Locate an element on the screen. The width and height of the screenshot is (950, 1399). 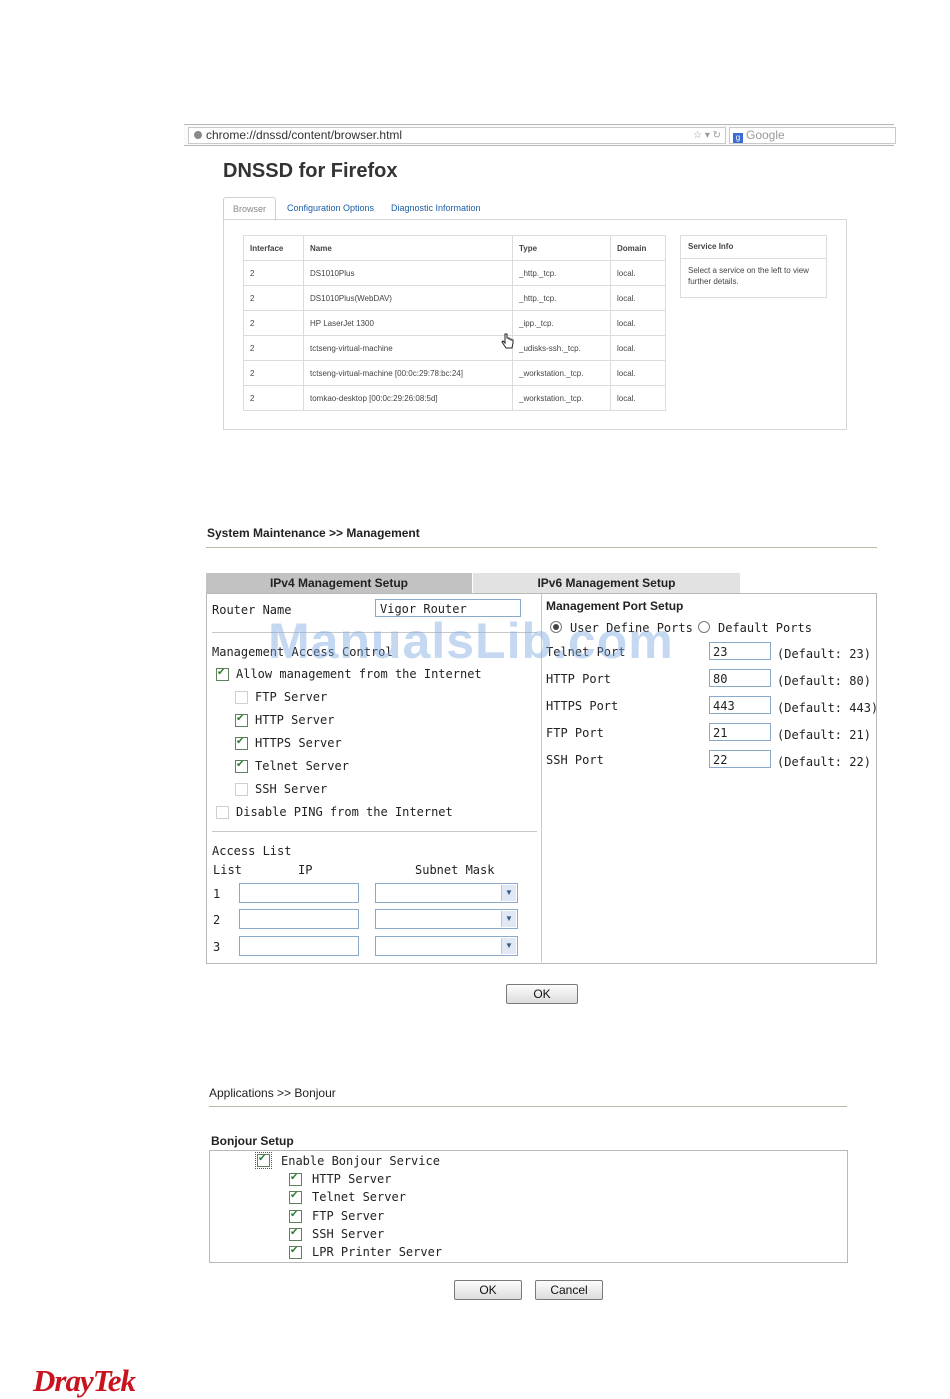
telnet-server-checkbox is located at coordinates (241, 766).